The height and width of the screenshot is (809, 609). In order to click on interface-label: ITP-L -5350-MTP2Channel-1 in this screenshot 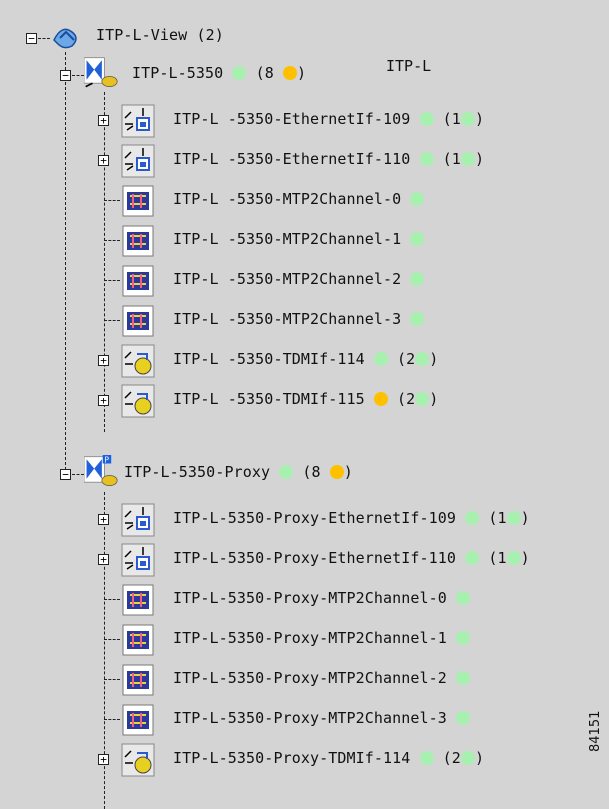, I will do `click(299, 239)`.